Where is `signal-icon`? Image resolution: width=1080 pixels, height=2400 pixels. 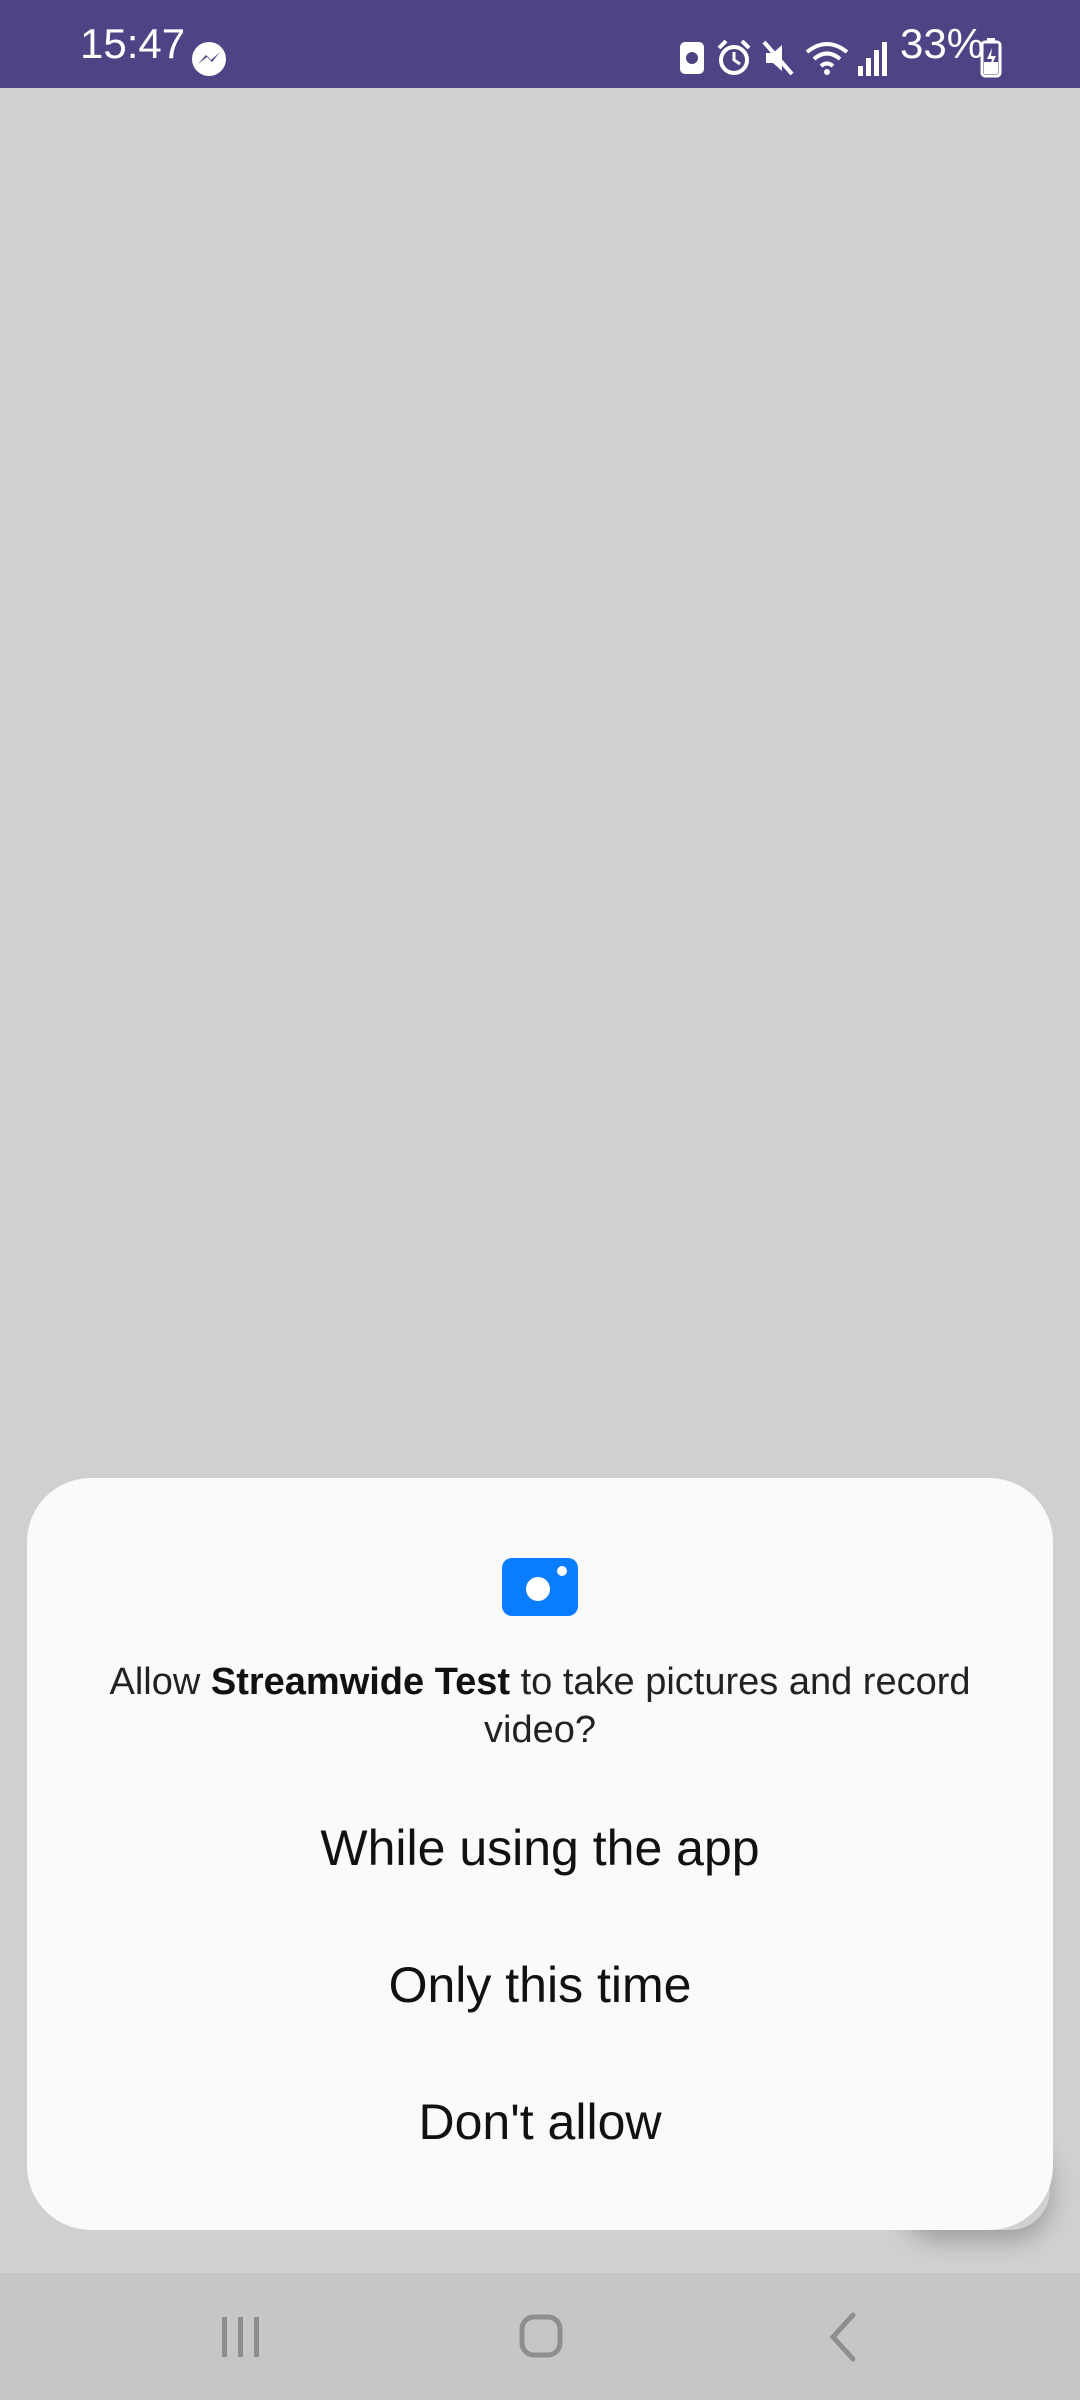
signal-icon is located at coordinates (872, 59).